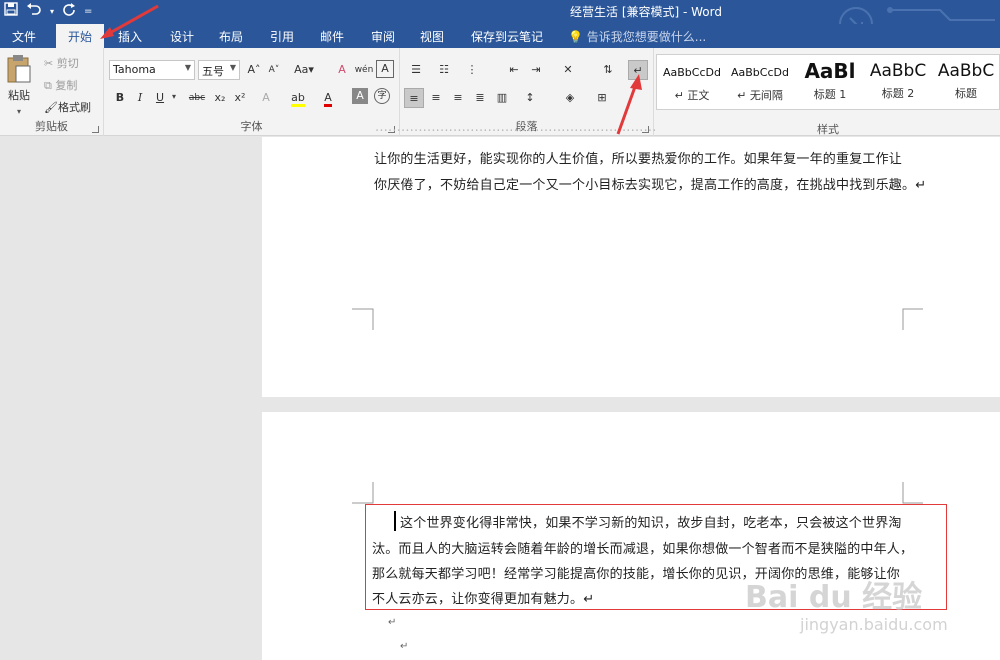 The image size is (1000, 660). I want to click on chinese-layout-icon: ✕, so click(568, 70).